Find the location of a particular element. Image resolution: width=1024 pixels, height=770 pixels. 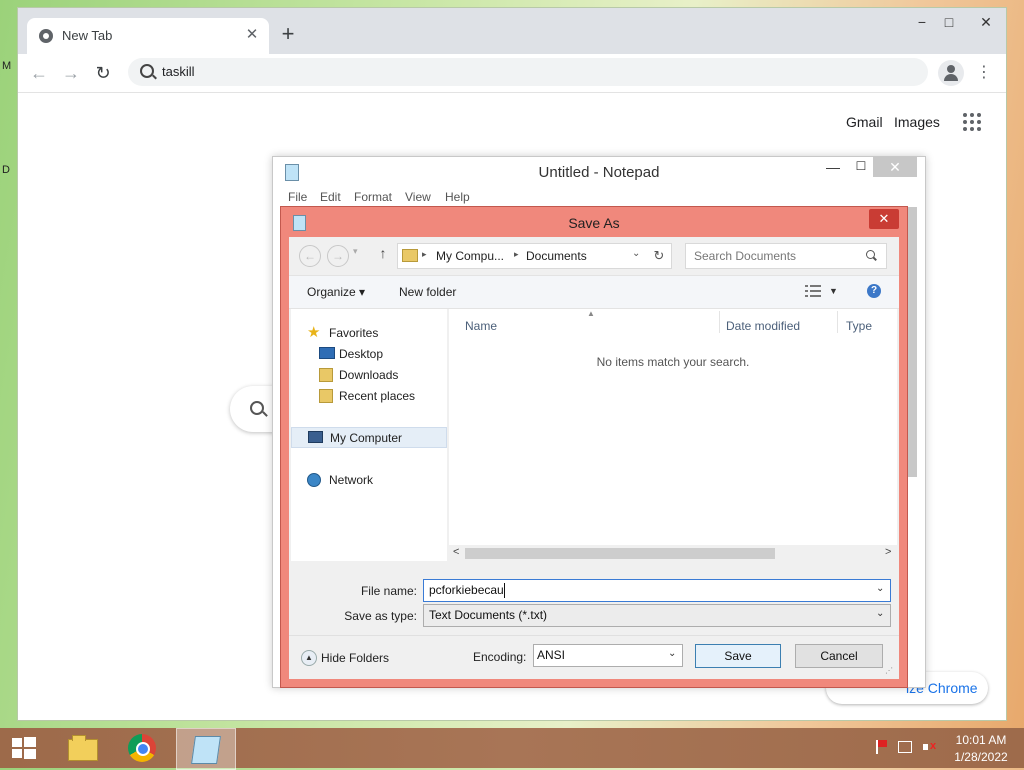

horizontal-scrollbar: < > is located at coordinates (673, 553).